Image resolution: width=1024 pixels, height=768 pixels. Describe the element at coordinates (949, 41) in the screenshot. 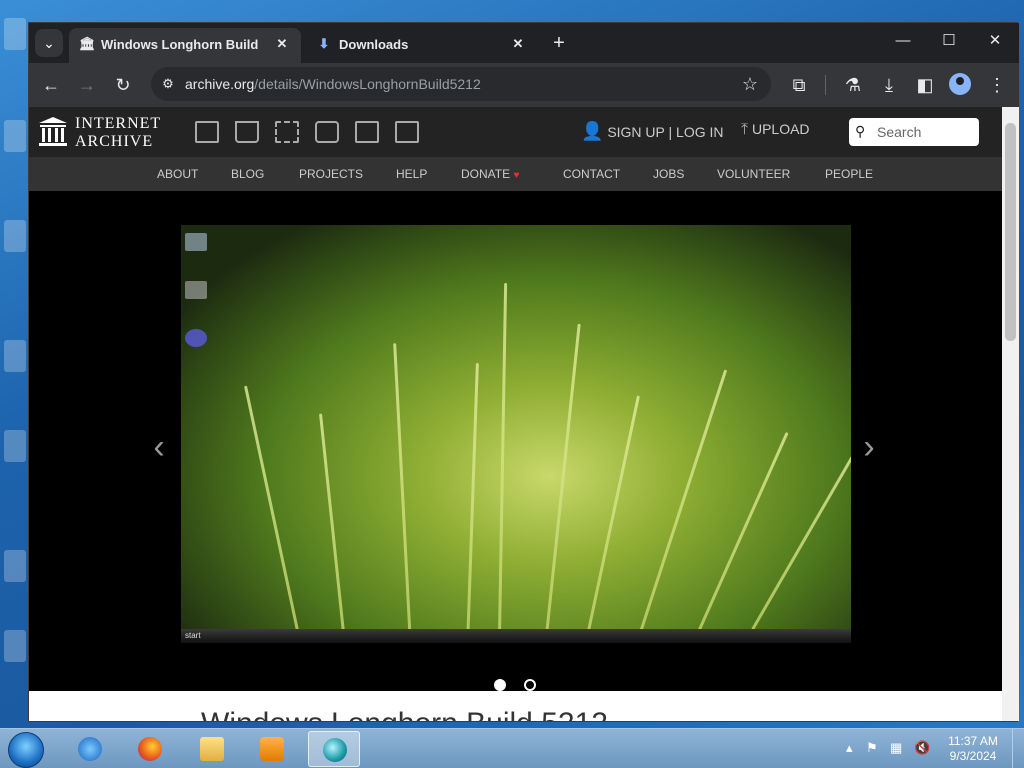

I see `maximize-button: ☐` at that location.